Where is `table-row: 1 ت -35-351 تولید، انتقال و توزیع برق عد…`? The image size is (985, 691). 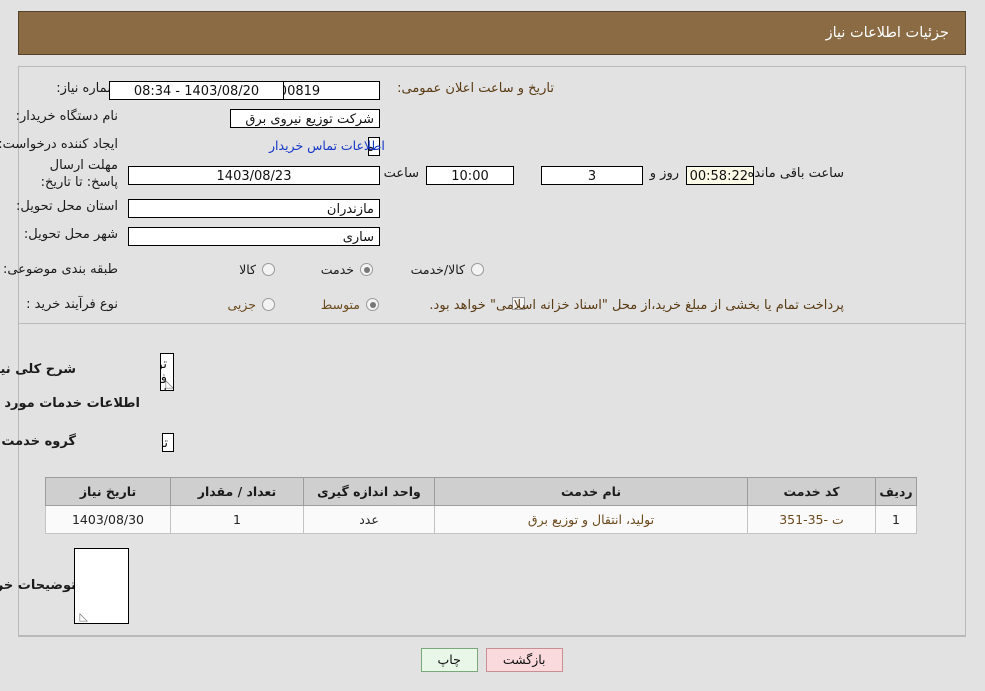 table-row: 1 ت -35-351 تولید، انتقال و توزیع برق عد… is located at coordinates (482, 519).